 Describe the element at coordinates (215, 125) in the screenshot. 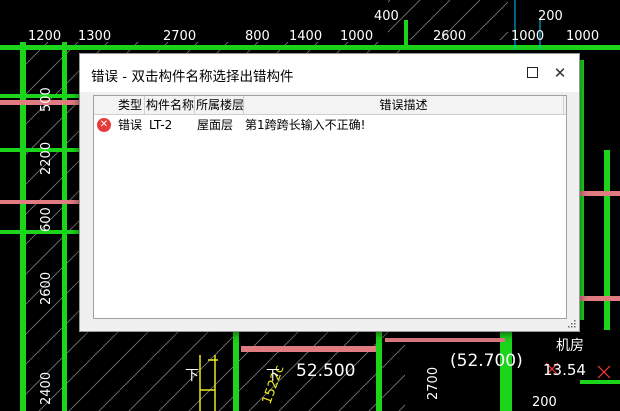

I see `cell-floor: 屋面层` at that location.